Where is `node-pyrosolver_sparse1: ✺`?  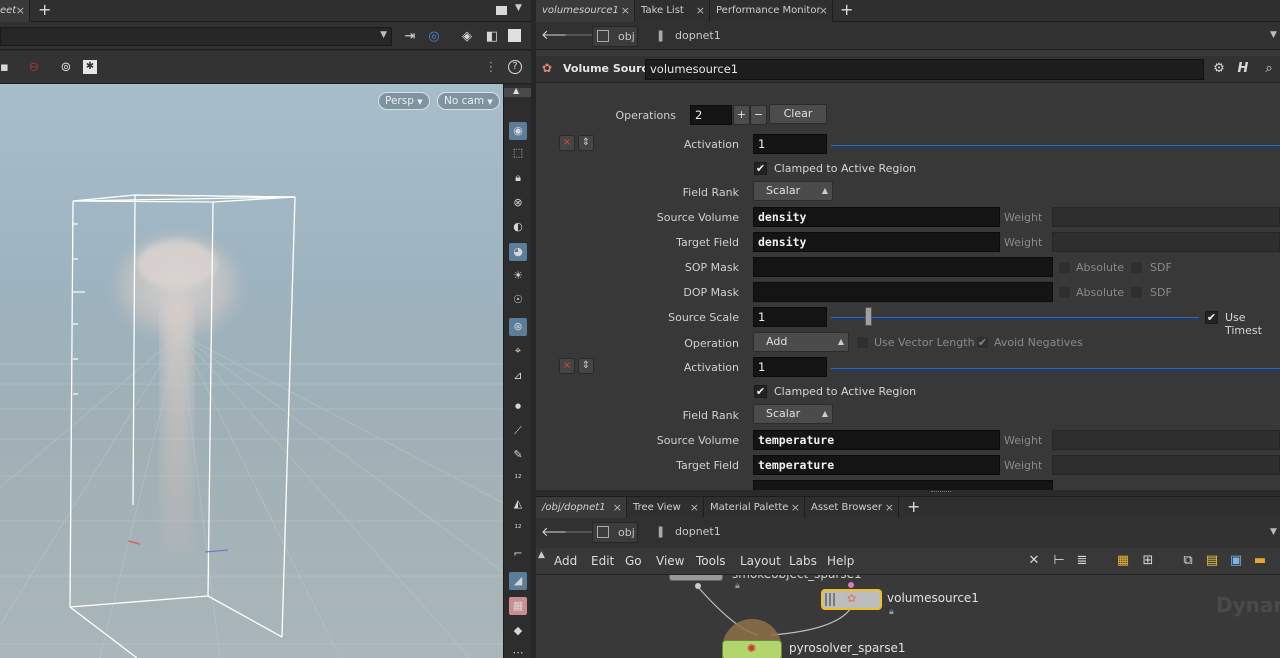
node-pyrosolver_sparse1: ✺ is located at coordinates (752, 649).